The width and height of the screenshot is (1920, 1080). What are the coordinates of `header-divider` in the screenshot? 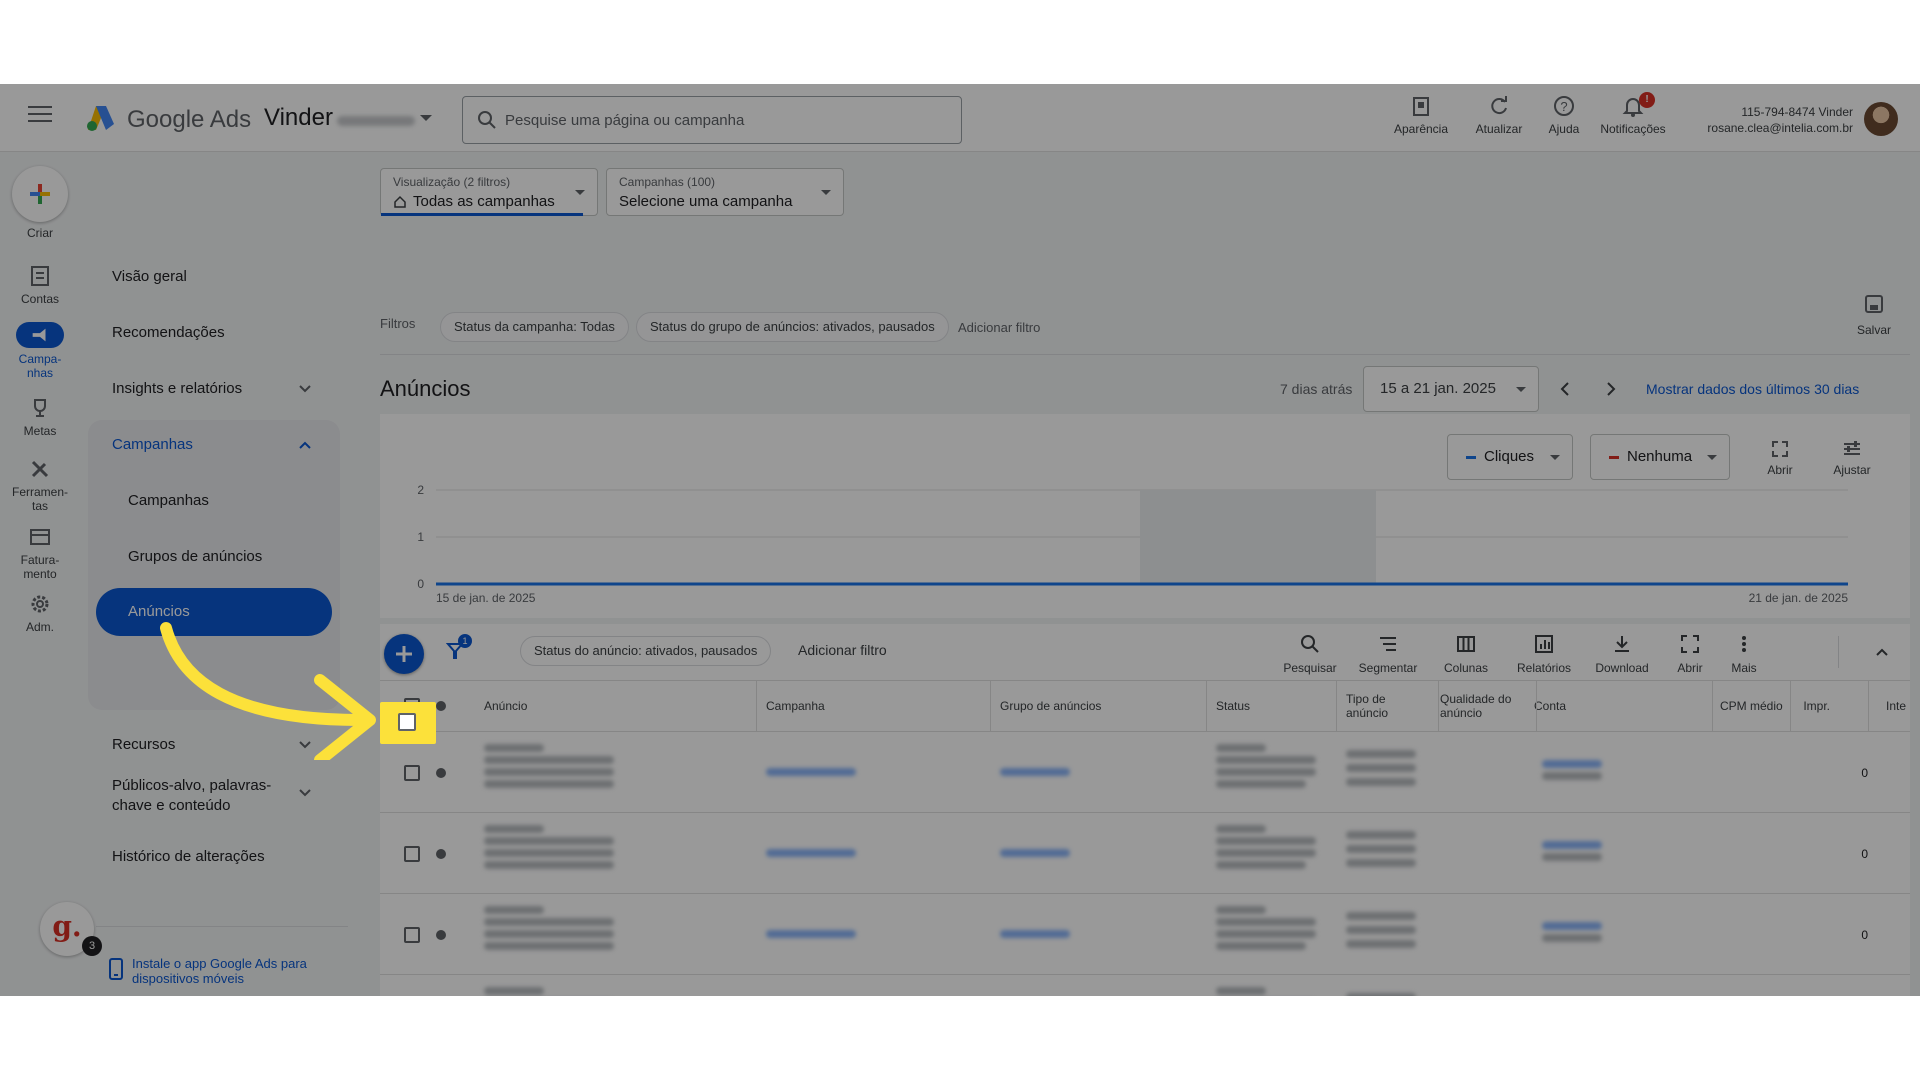 It's located at (1145, 354).